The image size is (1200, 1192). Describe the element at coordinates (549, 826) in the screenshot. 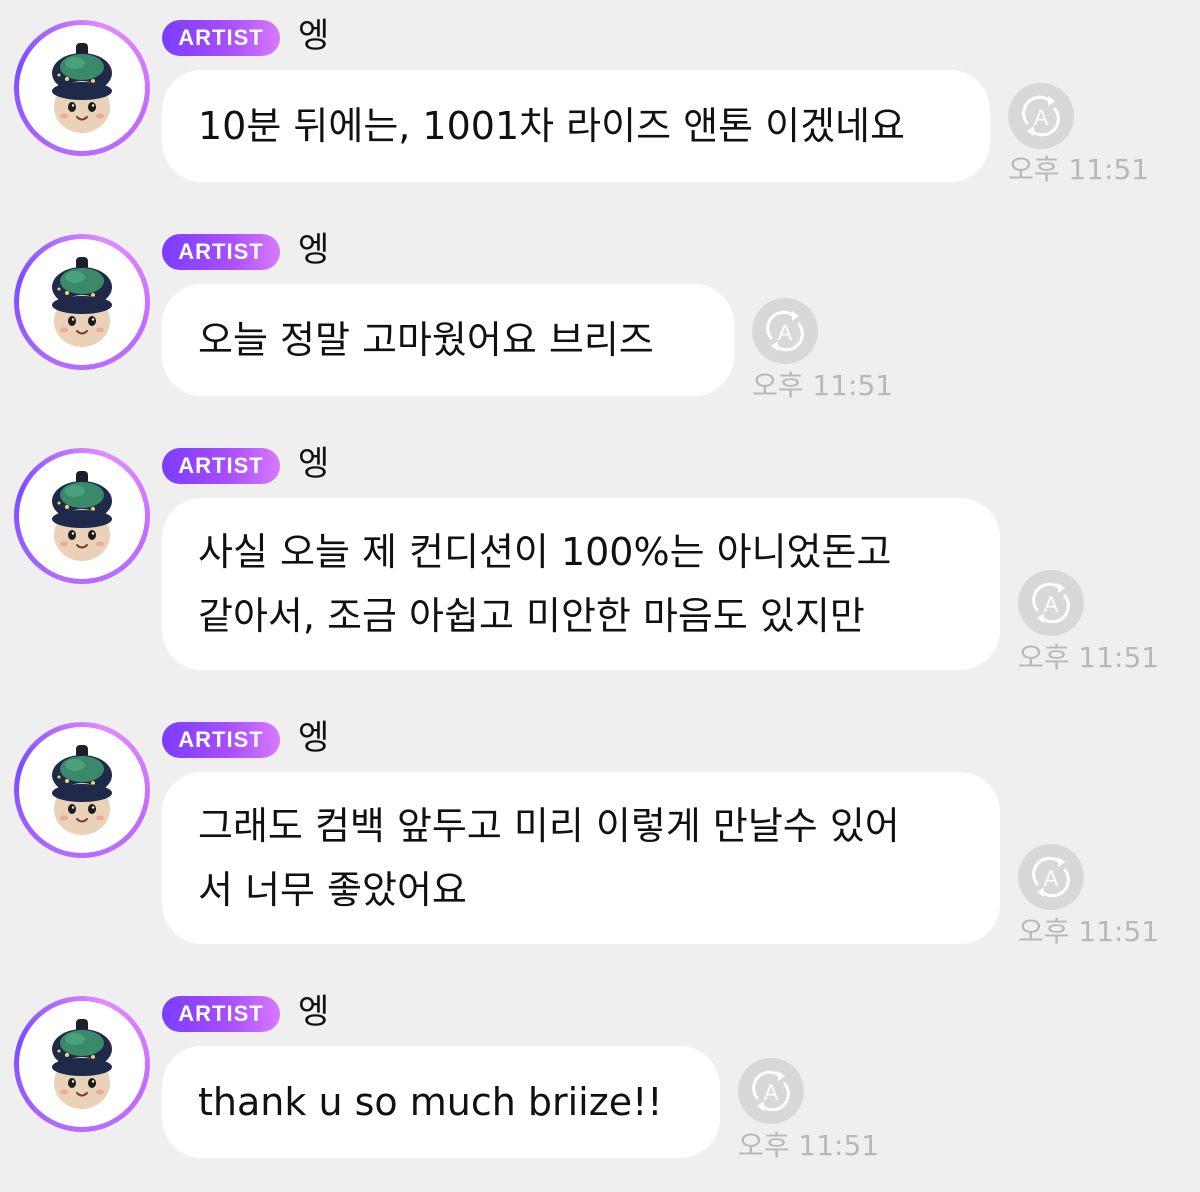

I see `message-text-line: 그래도 컴백 앞두고 미리 이렇게 만날수 있어` at that location.